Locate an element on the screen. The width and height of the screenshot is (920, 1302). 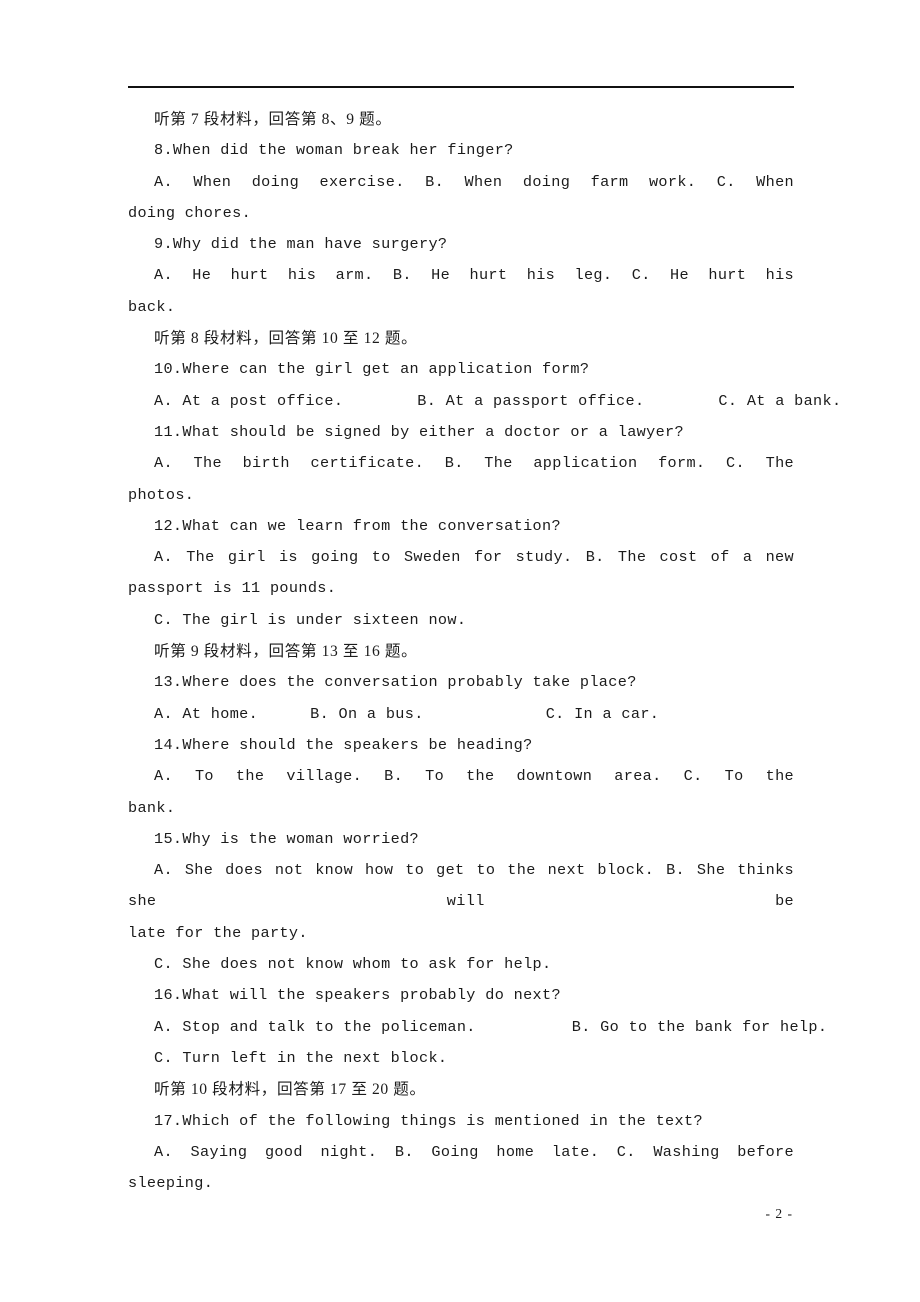
question-14-stem: 14.Where should the speakers be heading? is located at coordinates (343, 744).